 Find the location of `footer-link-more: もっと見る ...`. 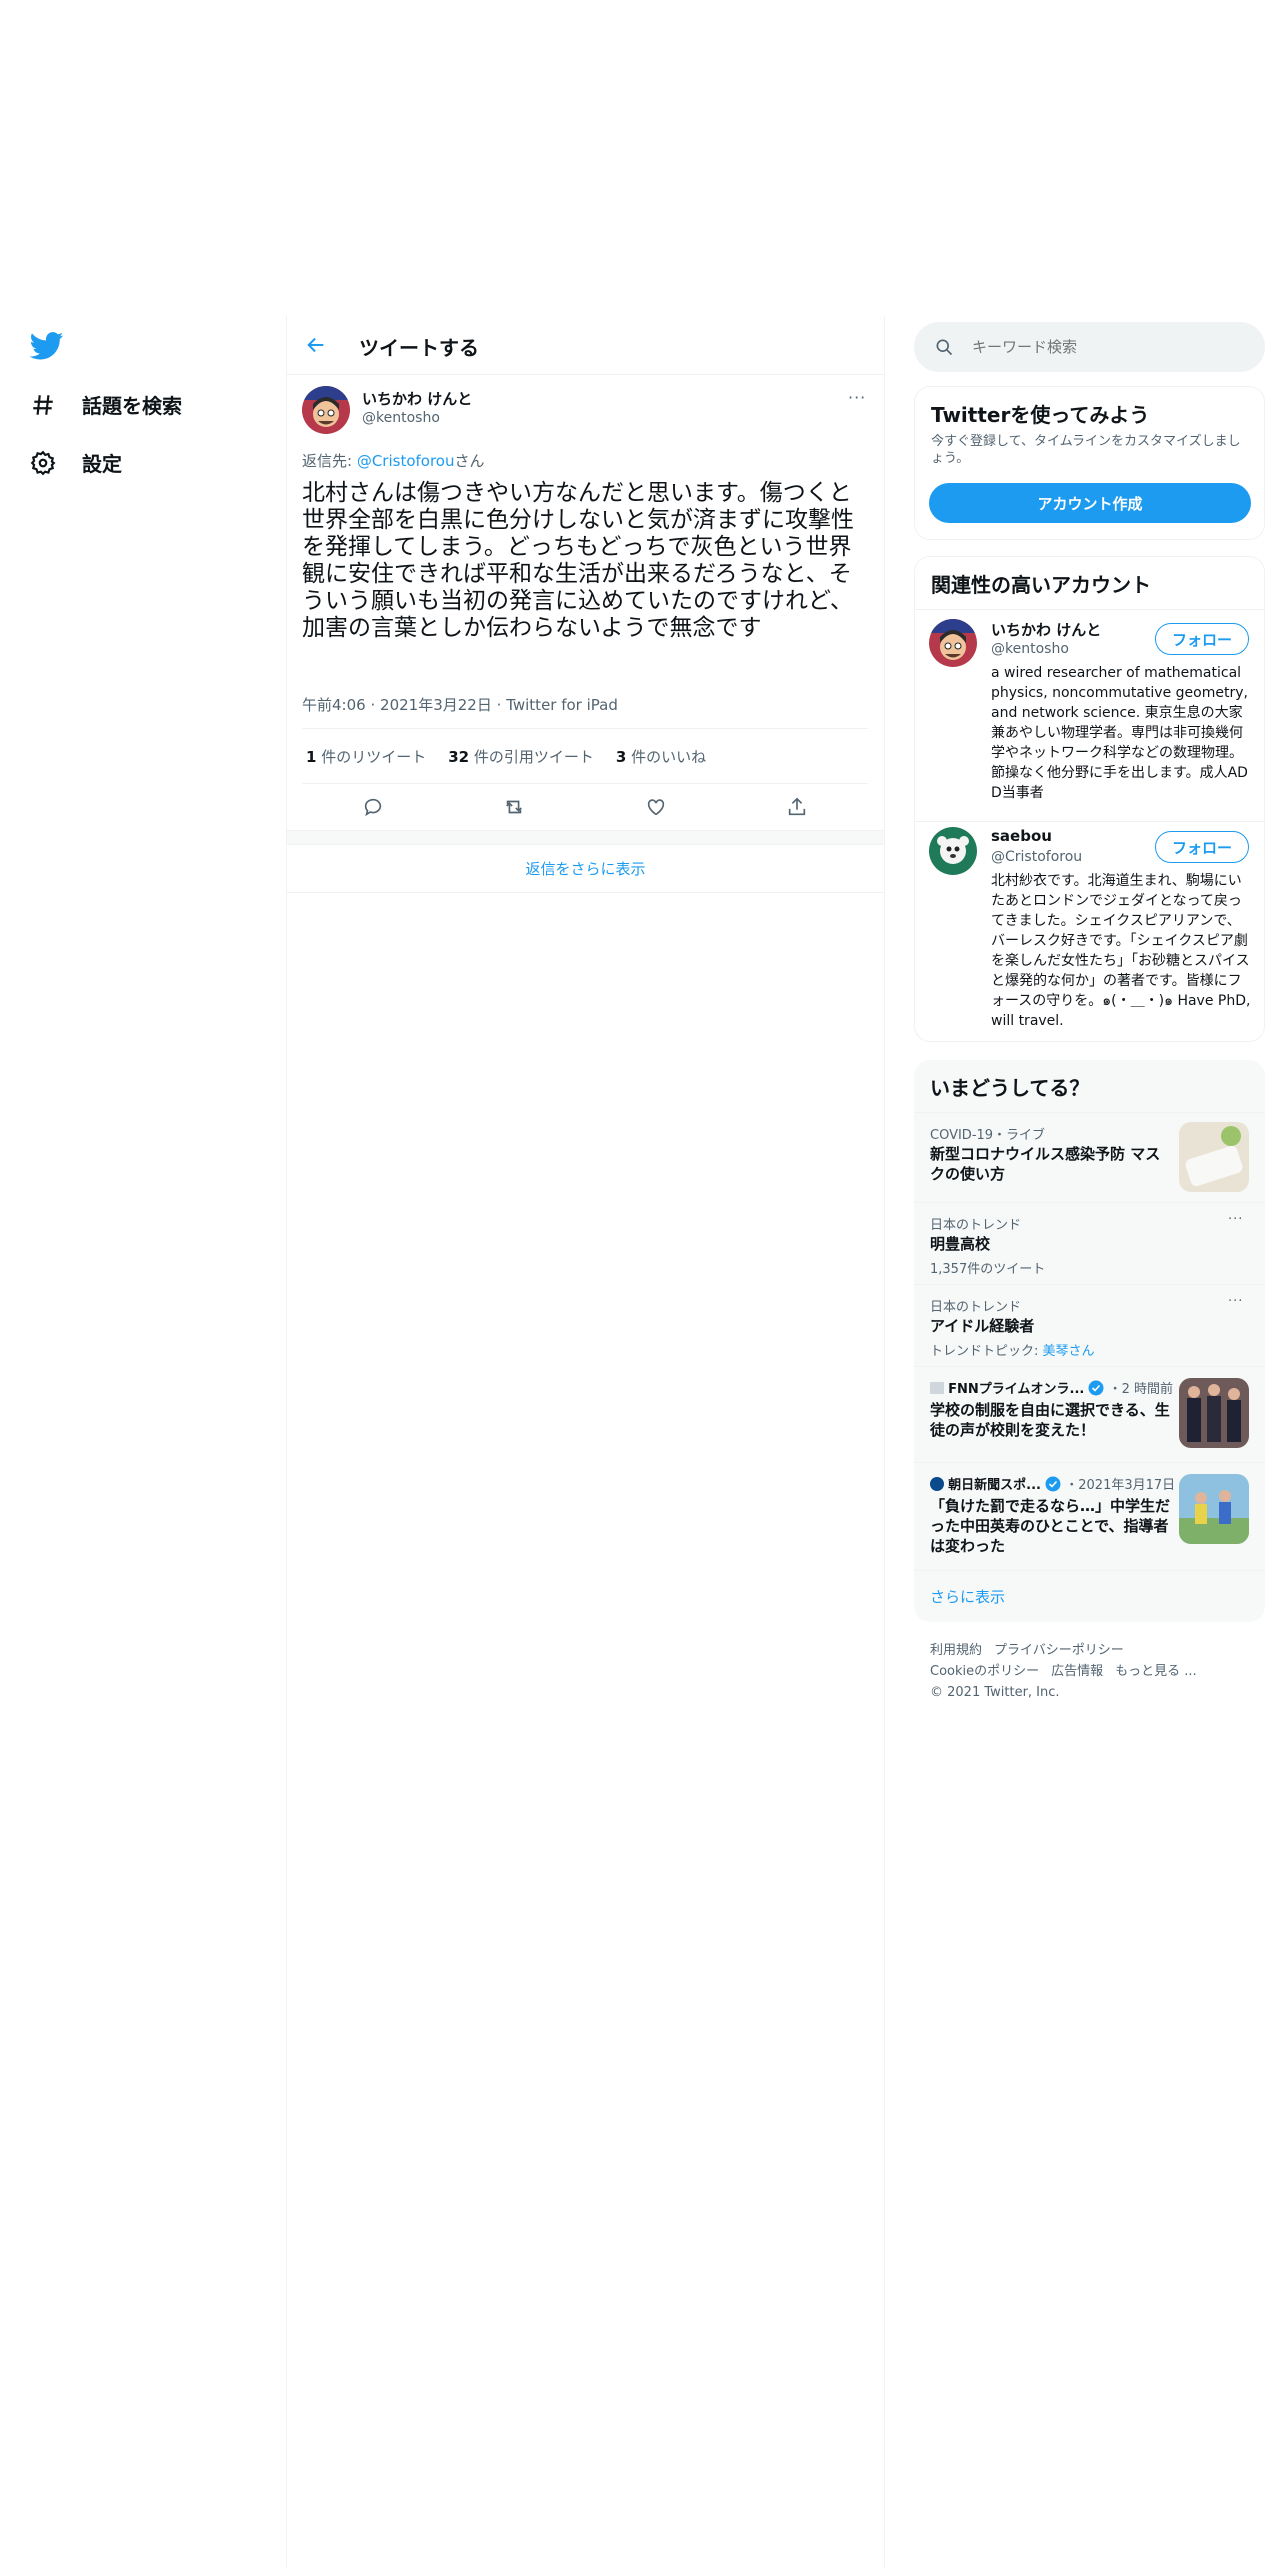

footer-link-more: もっと見る ... is located at coordinates (1156, 1671).